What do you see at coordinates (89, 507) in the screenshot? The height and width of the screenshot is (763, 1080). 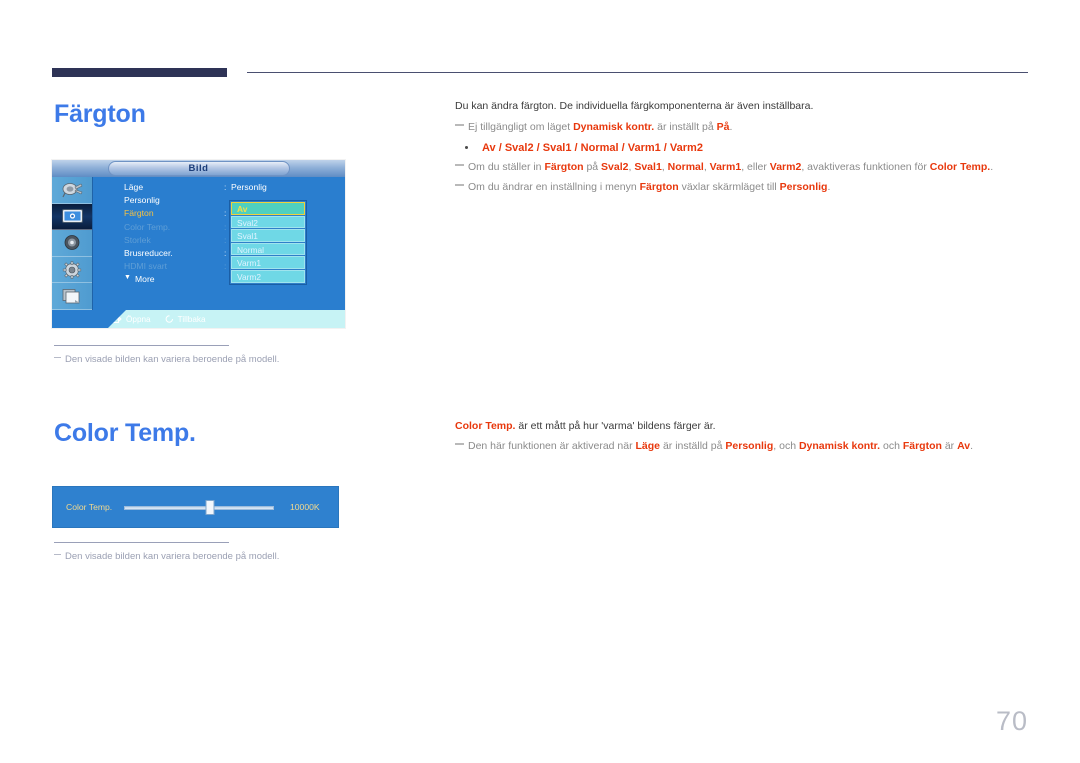 I see `colortemp-slider-label: Color Temp.` at bounding box center [89, 507].